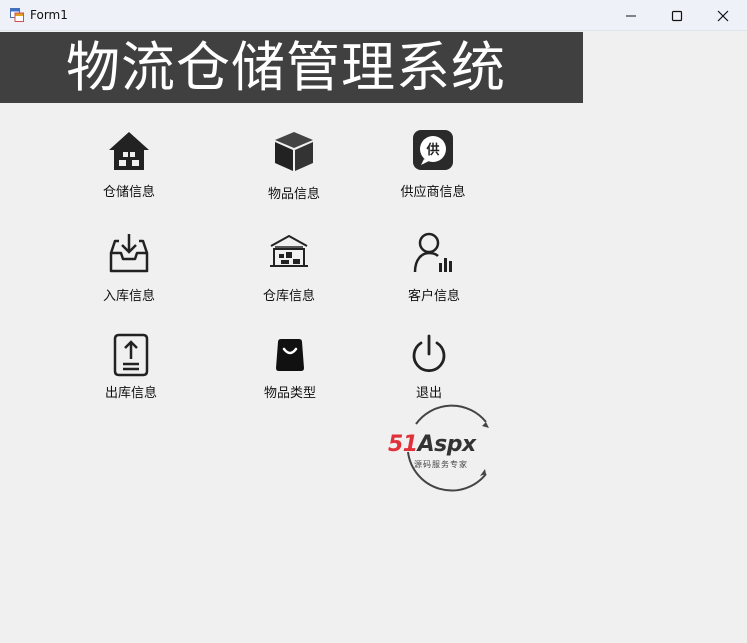 This screenshot has width=747, height=643. I want to click on menu-label: 供应商信息, so click(433, 192).